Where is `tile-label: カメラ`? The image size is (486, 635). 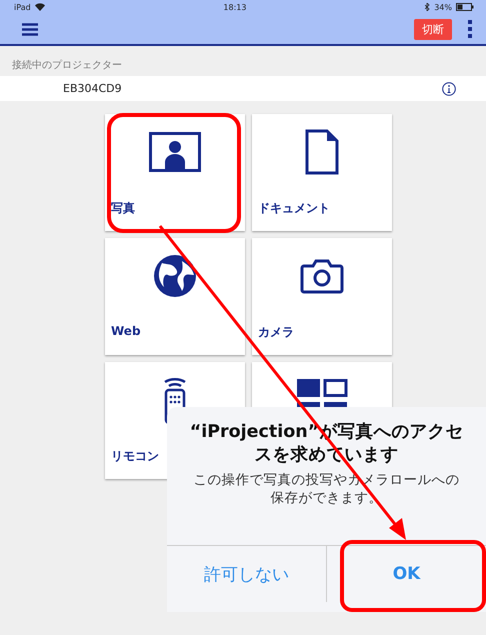
tile-label: カメラ is located at coordinates (276, 332).